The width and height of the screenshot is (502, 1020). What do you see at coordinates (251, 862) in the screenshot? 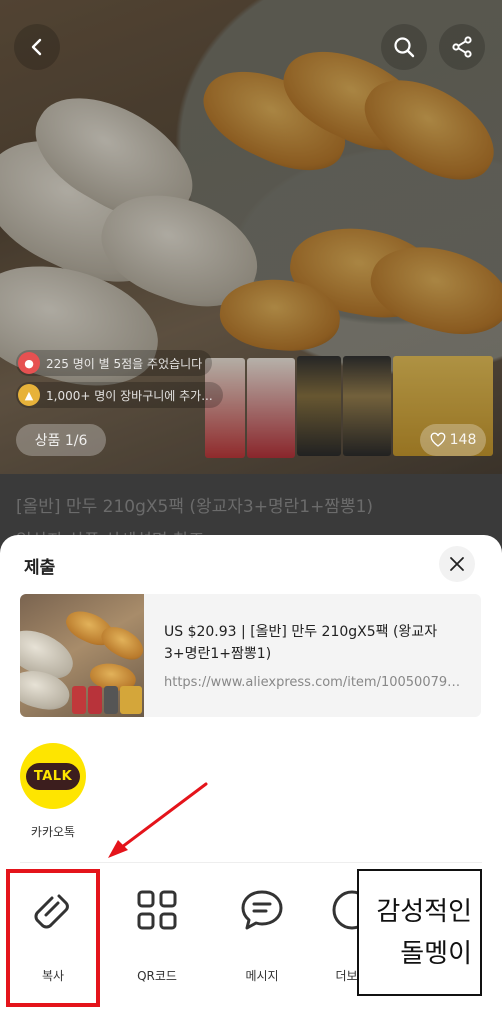
I see `divider` at bounding box center [251, 862].